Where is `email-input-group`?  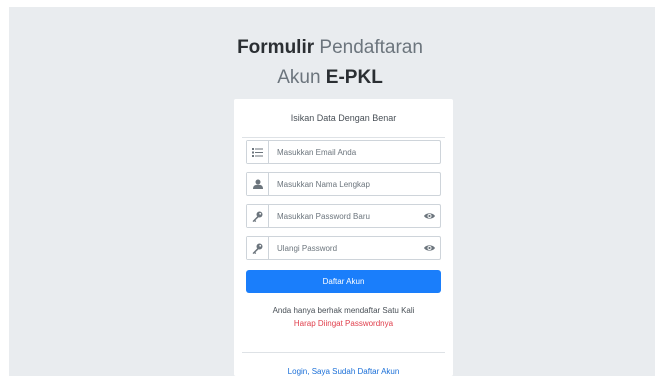 email-input-group is located at coordinates (343, 152).